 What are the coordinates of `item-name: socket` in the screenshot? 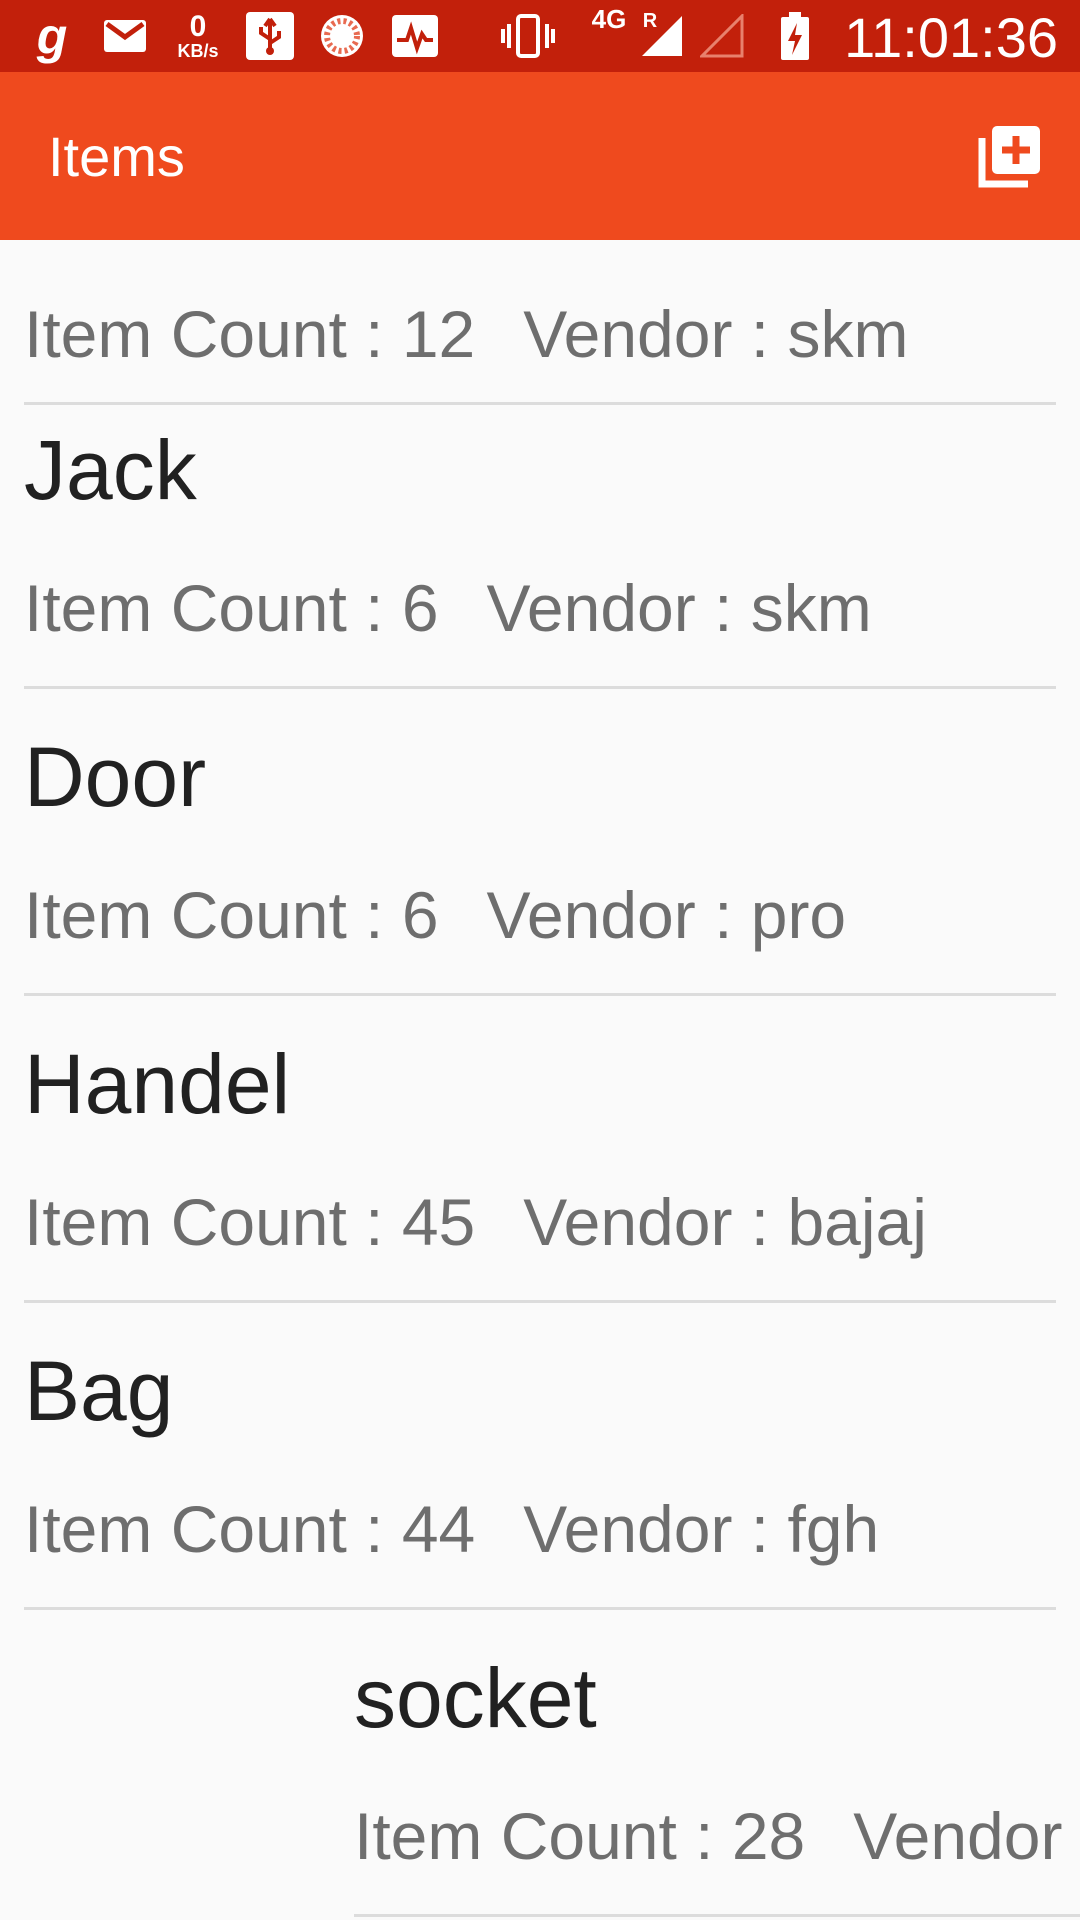 It's located at (475, 1698).